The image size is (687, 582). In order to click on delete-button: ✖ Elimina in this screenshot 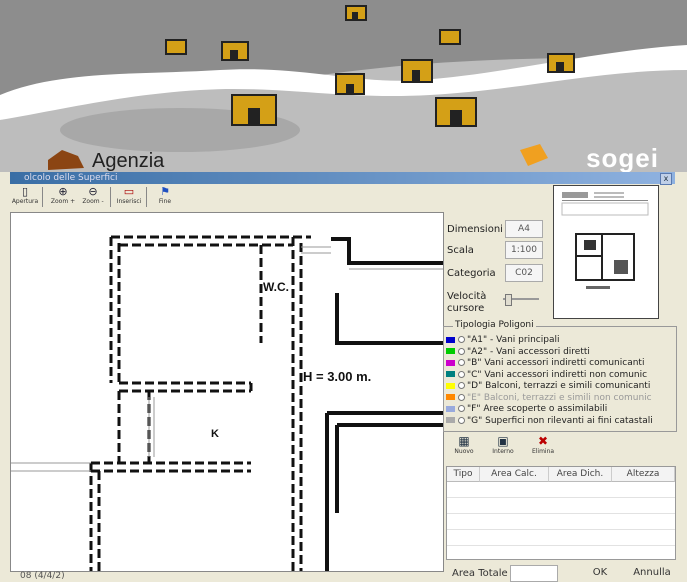, I will do `click(543, 447)`.